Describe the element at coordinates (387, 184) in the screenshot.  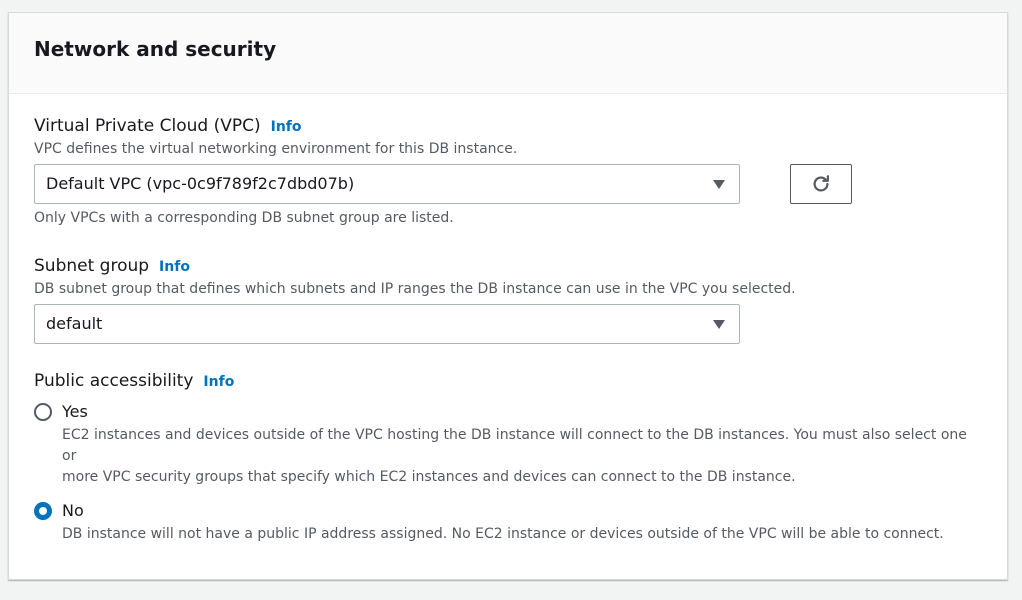
I see `vpc-select: Default VPC (vpc-0c9f789f2c7dbd07b)` at that location.